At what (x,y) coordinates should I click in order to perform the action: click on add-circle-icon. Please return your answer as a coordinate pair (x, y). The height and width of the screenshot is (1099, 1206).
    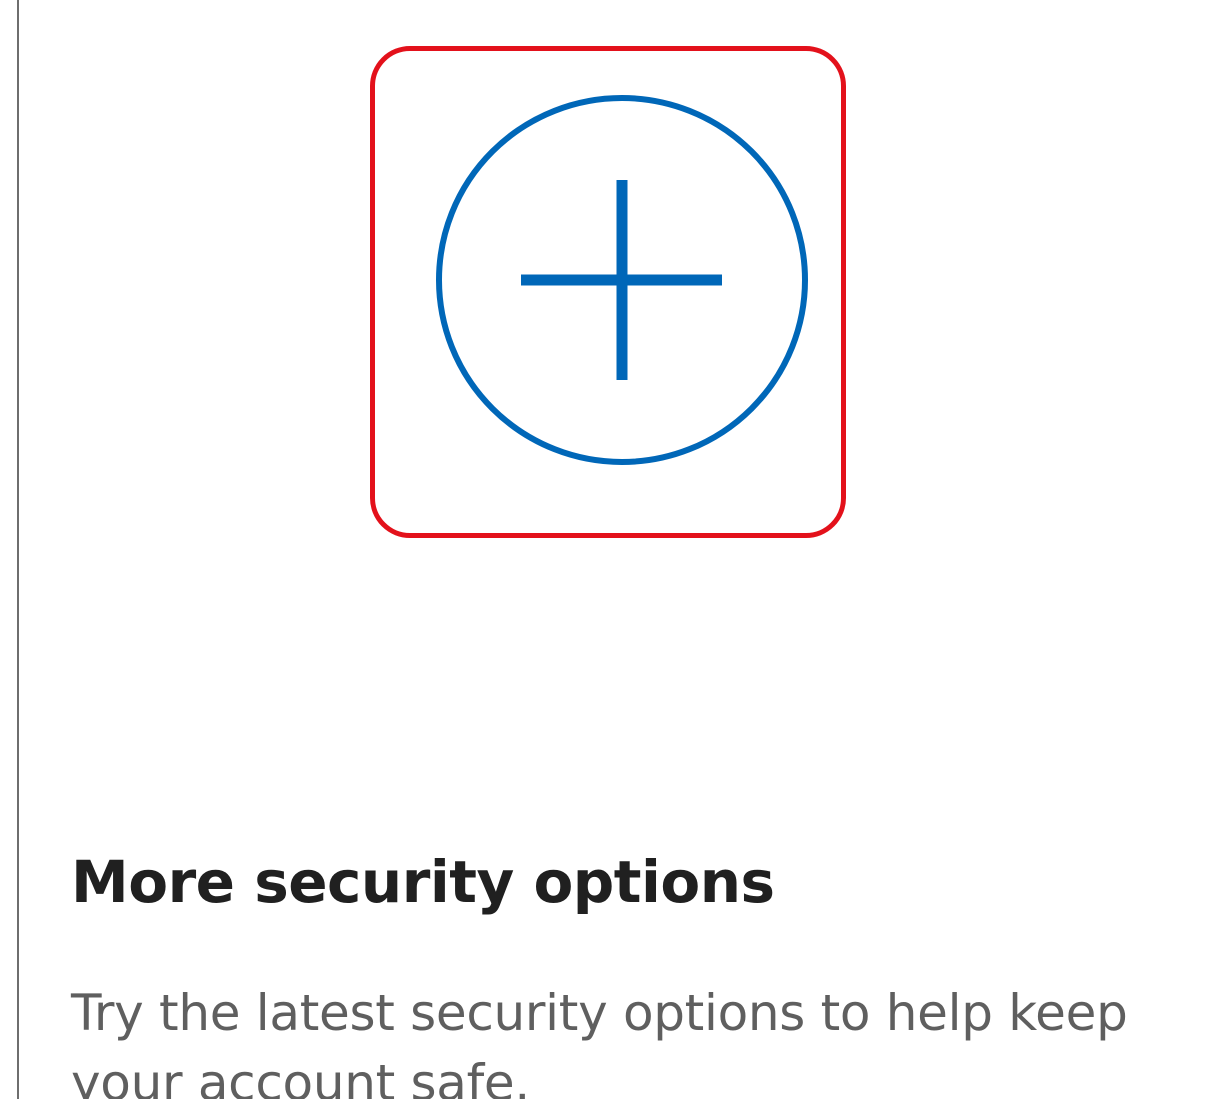
    Looking at the image, I should click on (622, 280).